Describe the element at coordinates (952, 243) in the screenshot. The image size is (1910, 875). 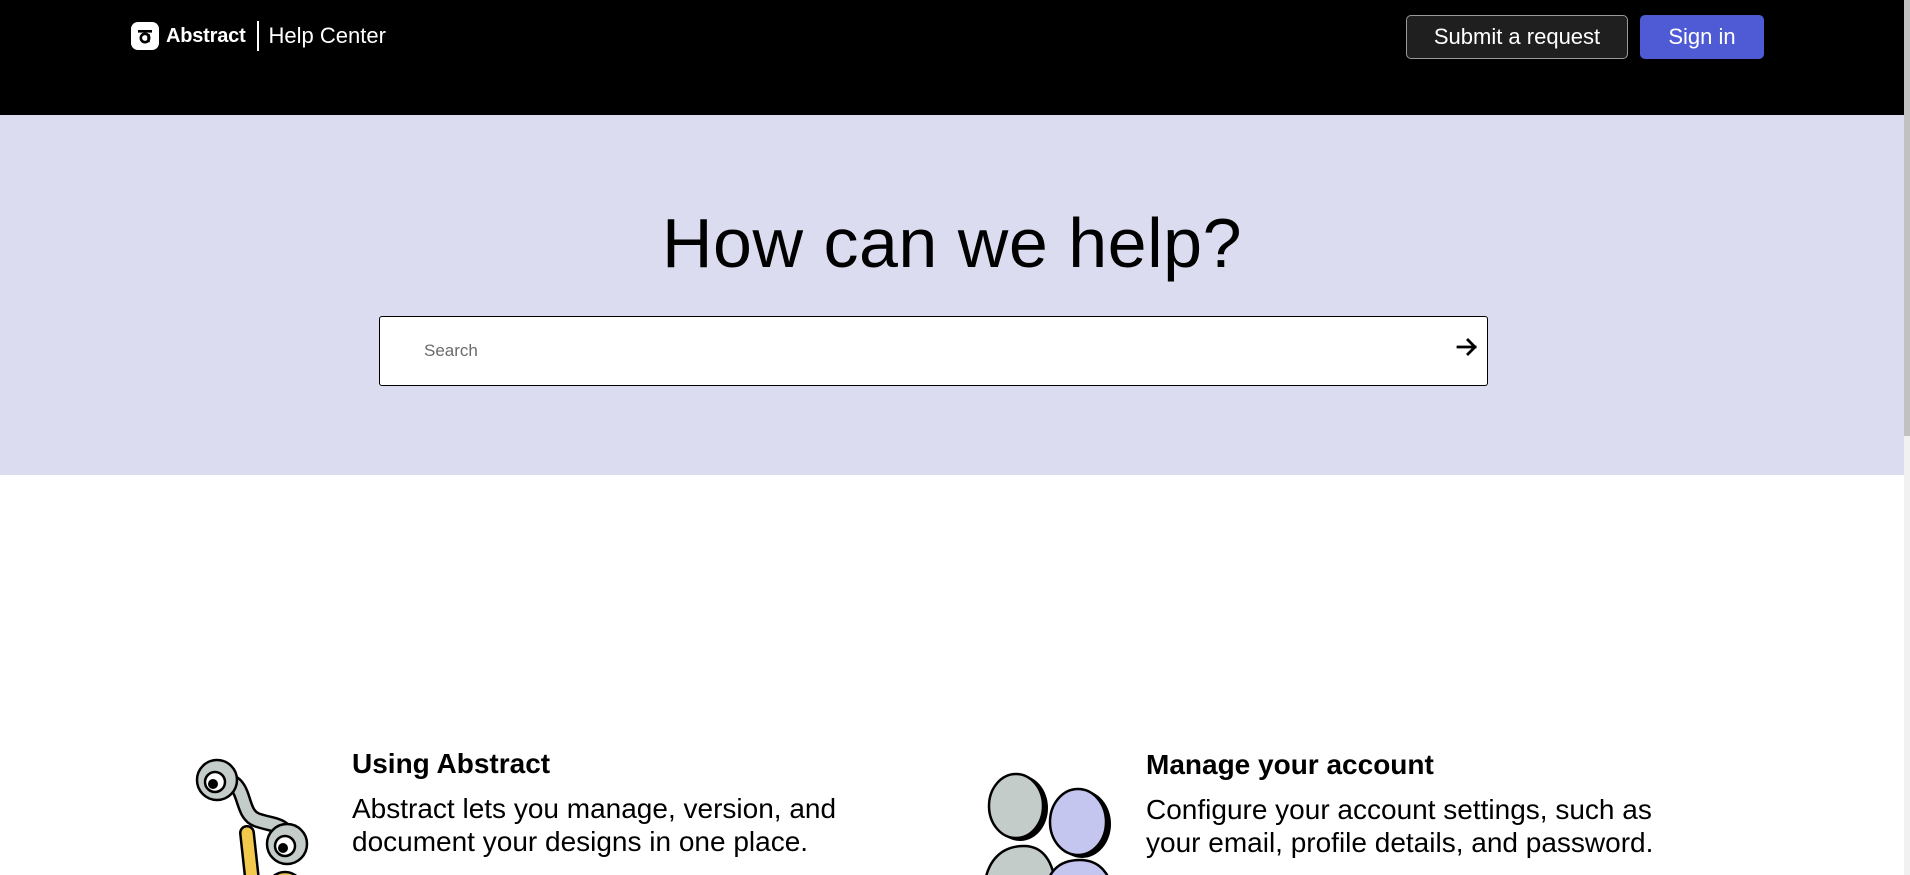
I see `page-title: How can we help?` at that location.